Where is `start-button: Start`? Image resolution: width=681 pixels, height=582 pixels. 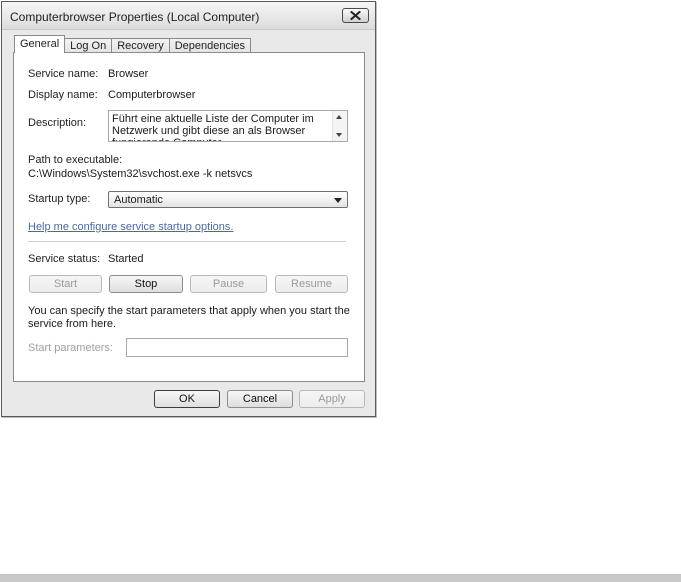
start-button: Start is located at coordinates (65, 284).